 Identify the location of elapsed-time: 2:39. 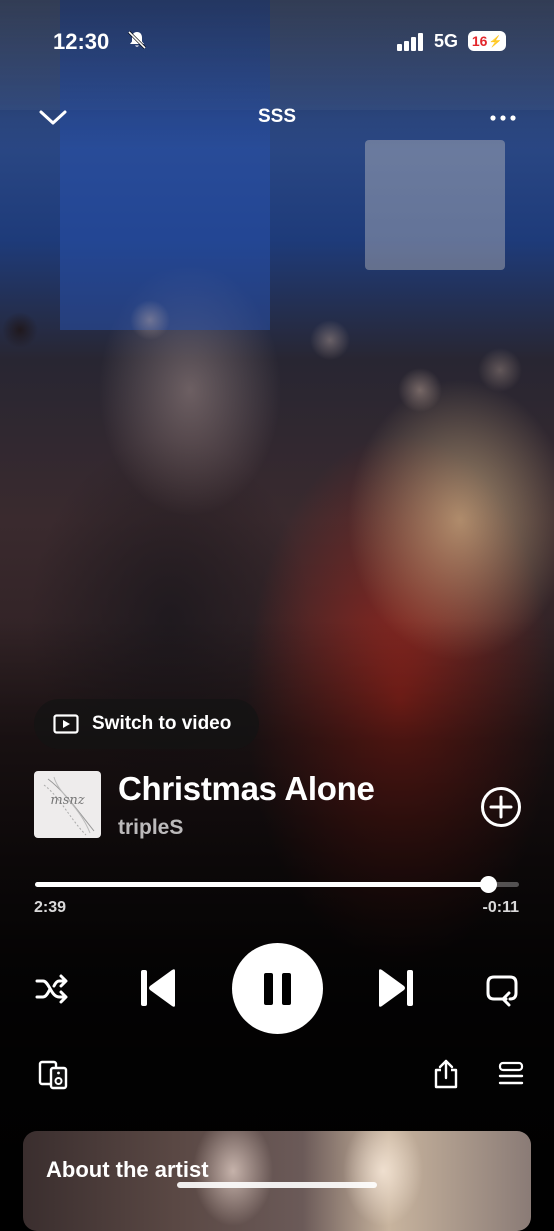
(50, 907).